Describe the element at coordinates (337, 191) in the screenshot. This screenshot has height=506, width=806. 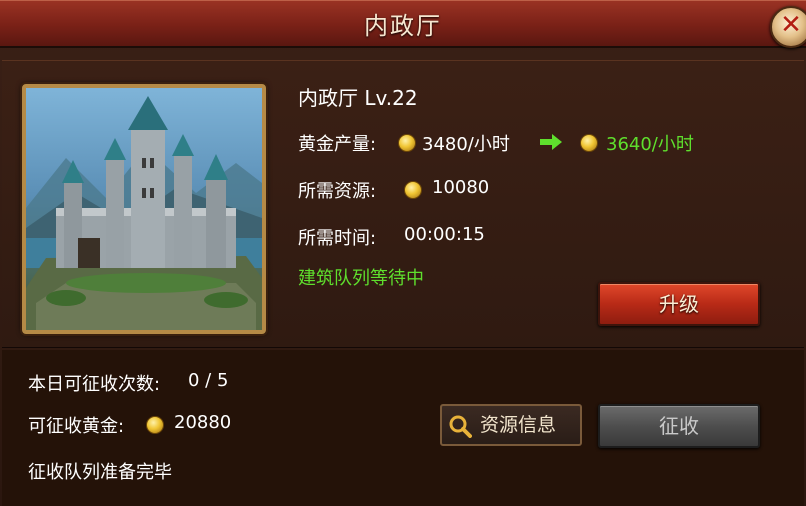
I see `required-resources-label: 所需资源:` at that location.